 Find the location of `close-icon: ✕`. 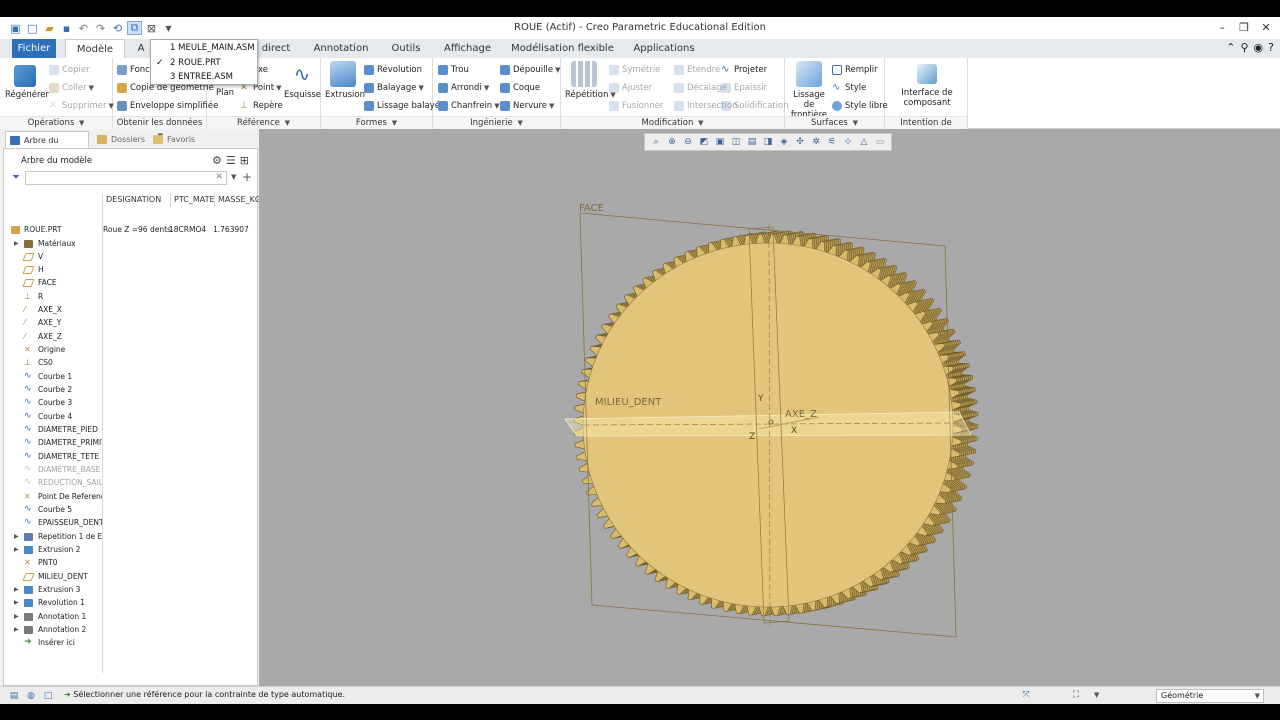

close-icon: ✕ is located at coordinates (1266, 27).